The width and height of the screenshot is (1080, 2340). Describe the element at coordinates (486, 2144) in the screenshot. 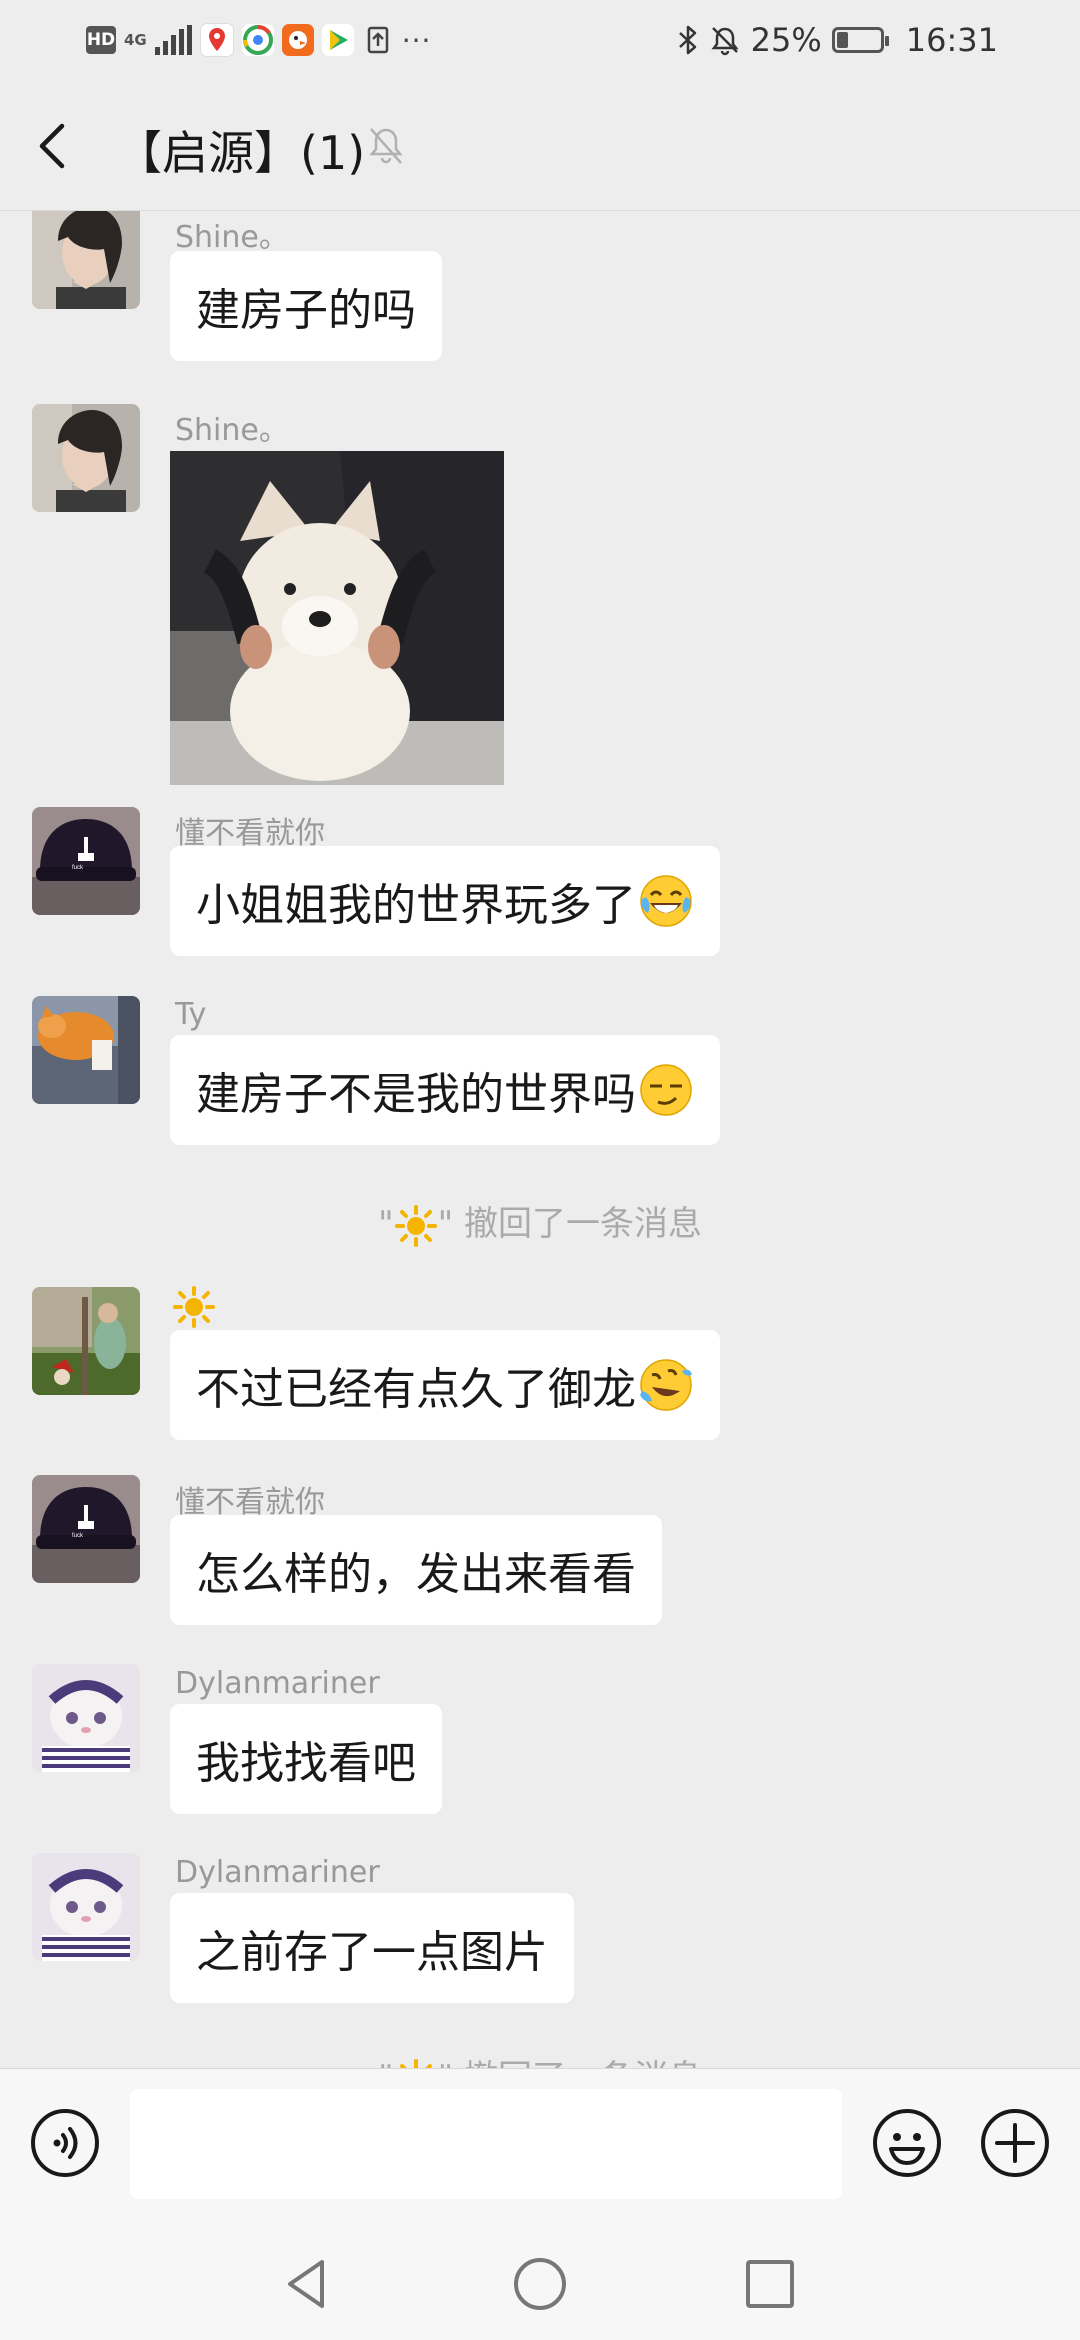

I see `message-input` at that location.